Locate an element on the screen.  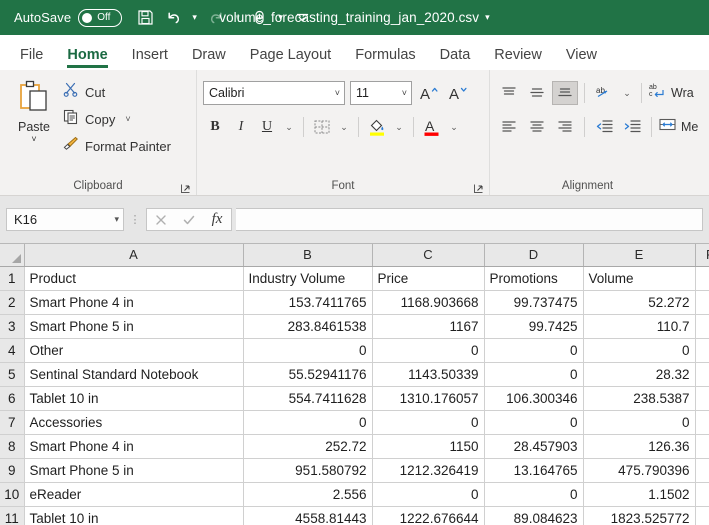
insert-function-icon: fx is located at coordinates (217, 219).